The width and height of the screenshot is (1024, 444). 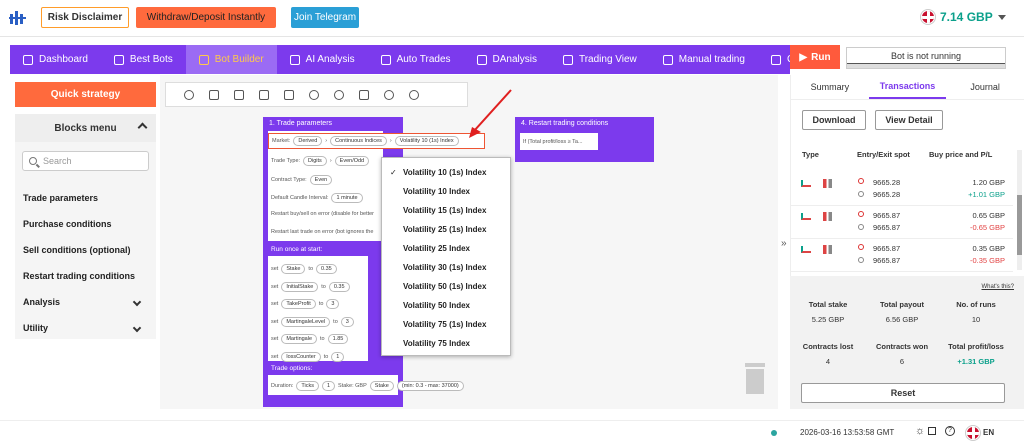 I want to click on search-icon, so click(x=33, y=161).